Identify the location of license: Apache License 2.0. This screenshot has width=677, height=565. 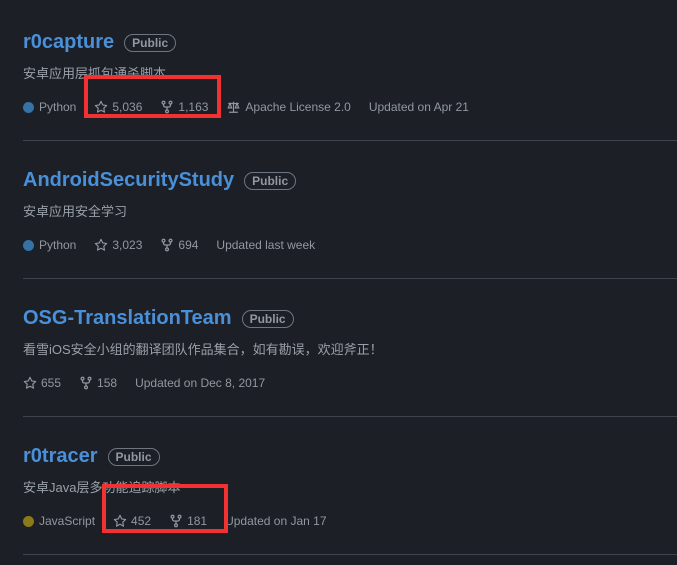
(288, 107).